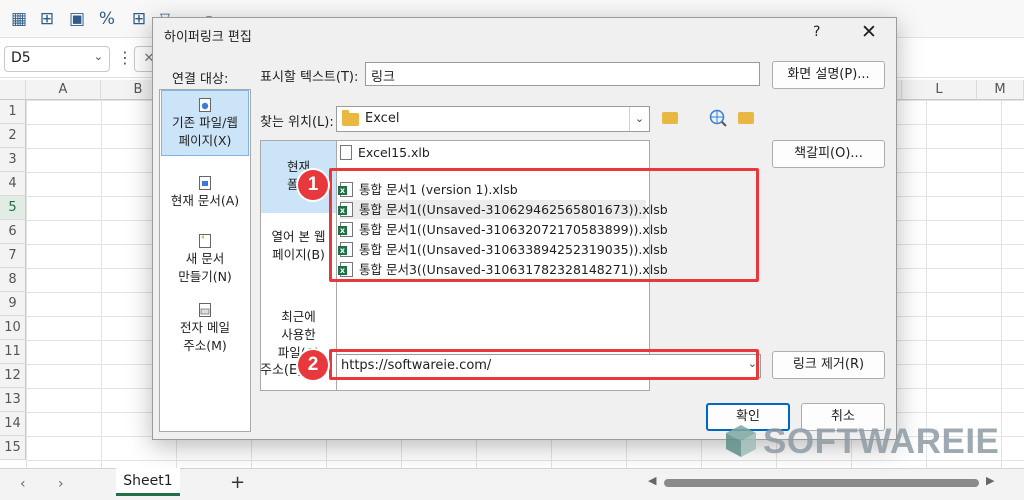 Image resolution: width=1024 pixels, height=500 pixels. Describe the element at coordinates (652, 480) in the screenshot. I see `scroll-left-icon: ◀` at that location.